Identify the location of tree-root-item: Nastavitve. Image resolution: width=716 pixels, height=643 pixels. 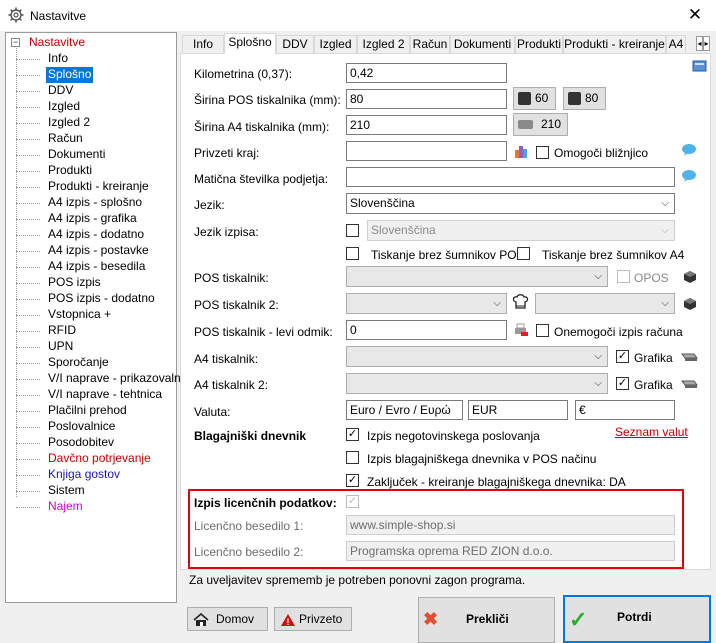
(57, 43).